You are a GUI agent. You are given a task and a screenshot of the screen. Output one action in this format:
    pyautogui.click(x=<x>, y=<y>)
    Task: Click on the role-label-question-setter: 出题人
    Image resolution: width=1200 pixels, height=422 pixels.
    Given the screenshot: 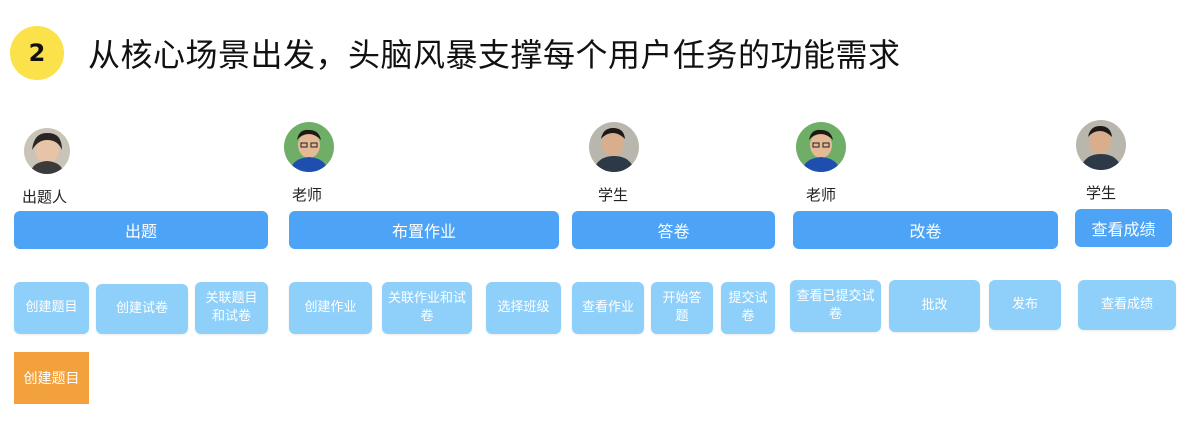 What is the action you would take?
    pyautogui.click(x=45, y=197)
    